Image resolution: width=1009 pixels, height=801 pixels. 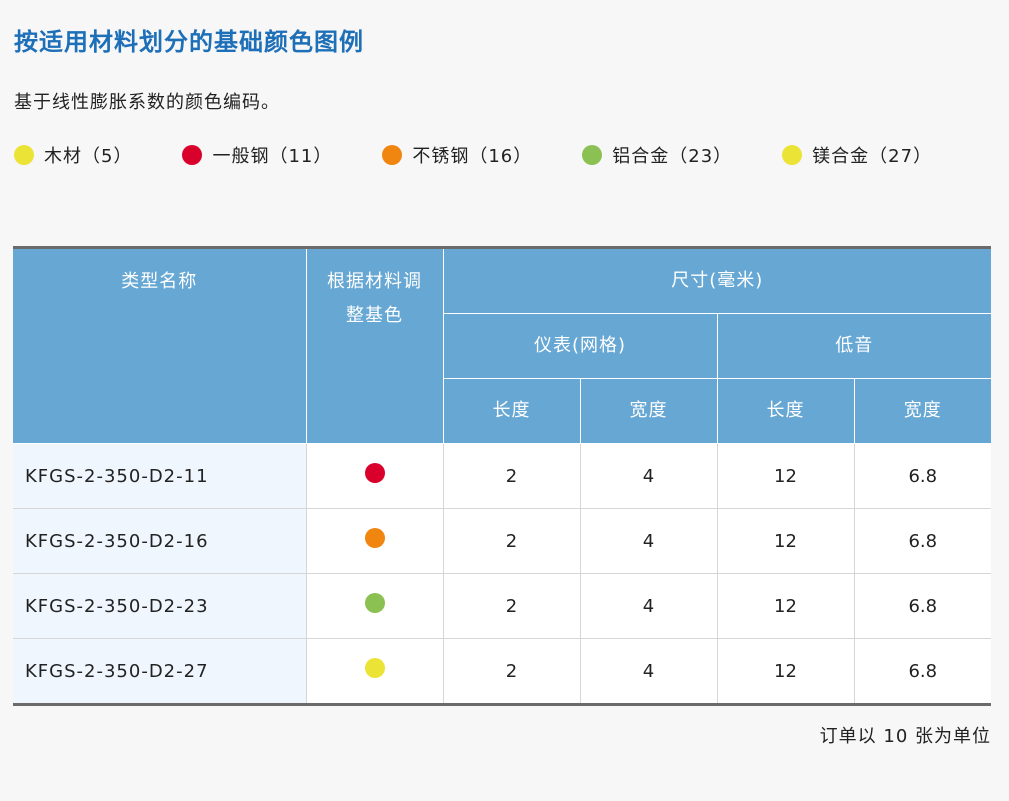 What do you see at coordinates (374, 298) in the screenshot?
I see `header-base-color-label: 根据材料调整基色` at bounding box center [374, 298].